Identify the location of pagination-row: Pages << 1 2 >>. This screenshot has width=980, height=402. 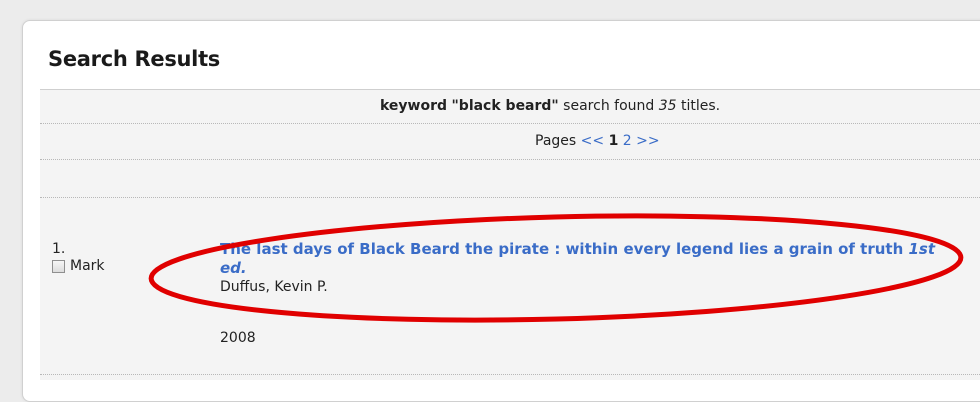
(510, 142).